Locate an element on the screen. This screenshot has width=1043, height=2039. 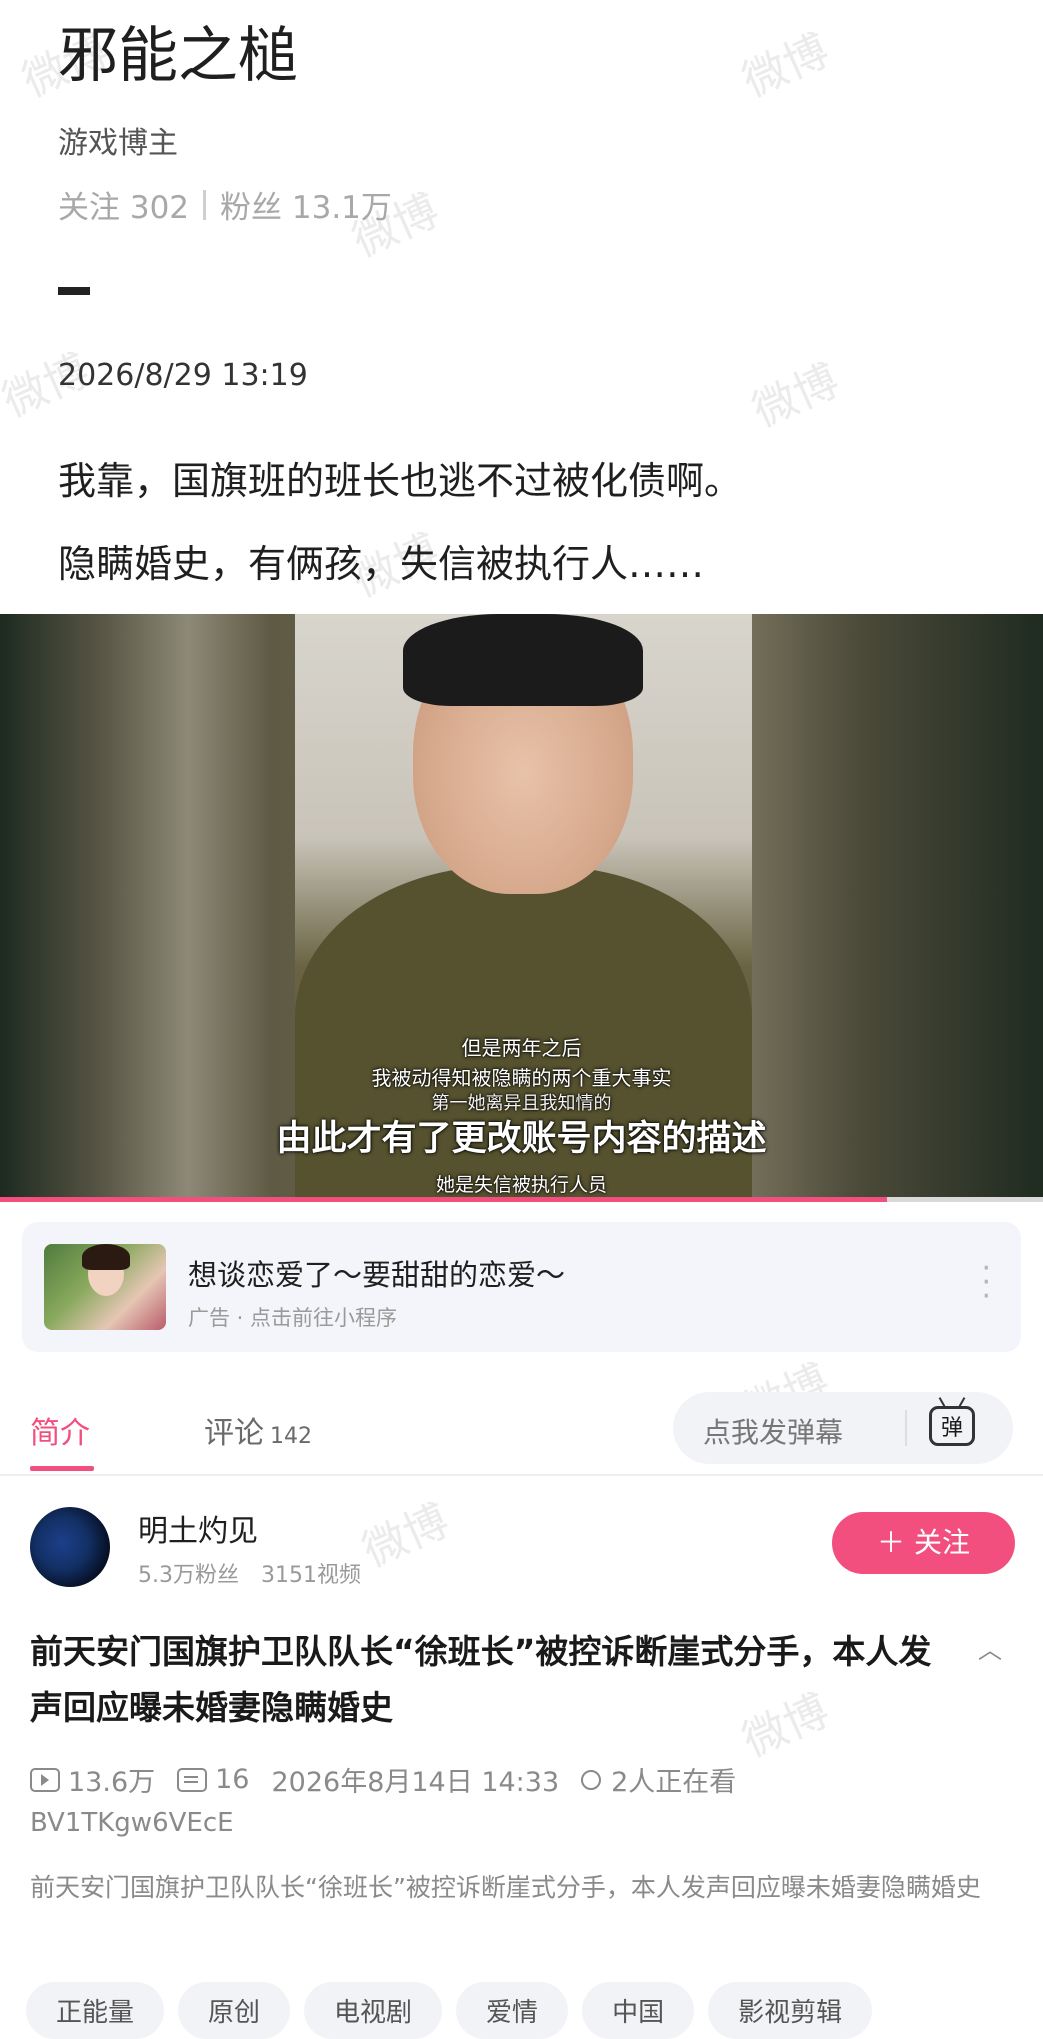
viewers-icon is located at coordinates (591, 1779).